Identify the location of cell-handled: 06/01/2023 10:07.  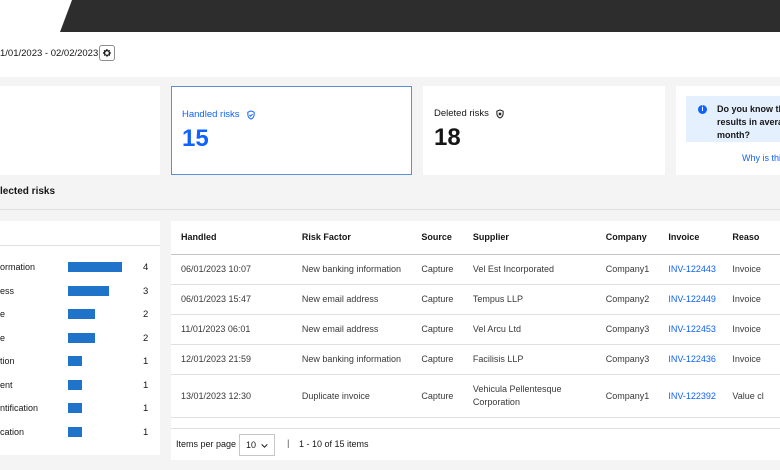
(231, 269).